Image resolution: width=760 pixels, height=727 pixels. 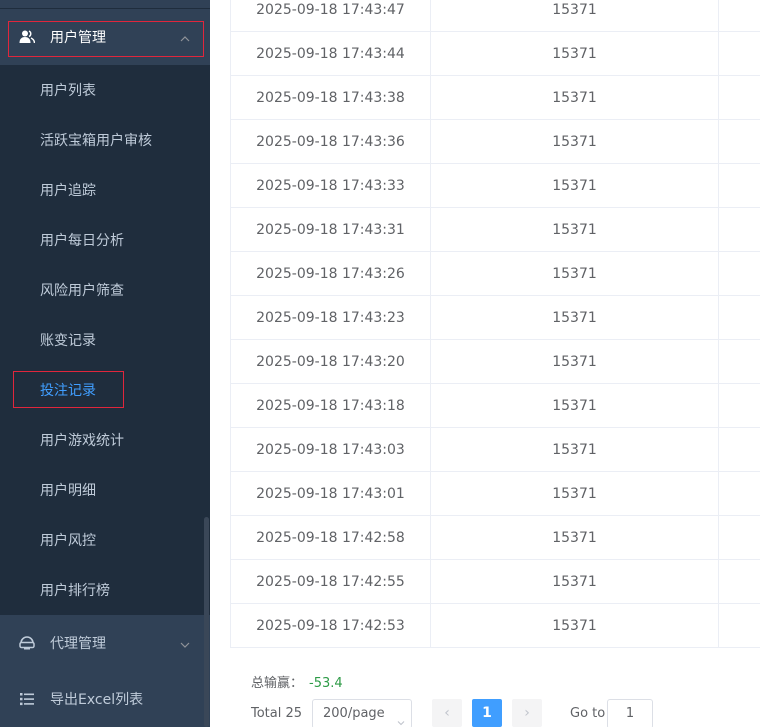 I want to click on sidebar-item-balance-records: 账变记录, so click(x=102, y=340).